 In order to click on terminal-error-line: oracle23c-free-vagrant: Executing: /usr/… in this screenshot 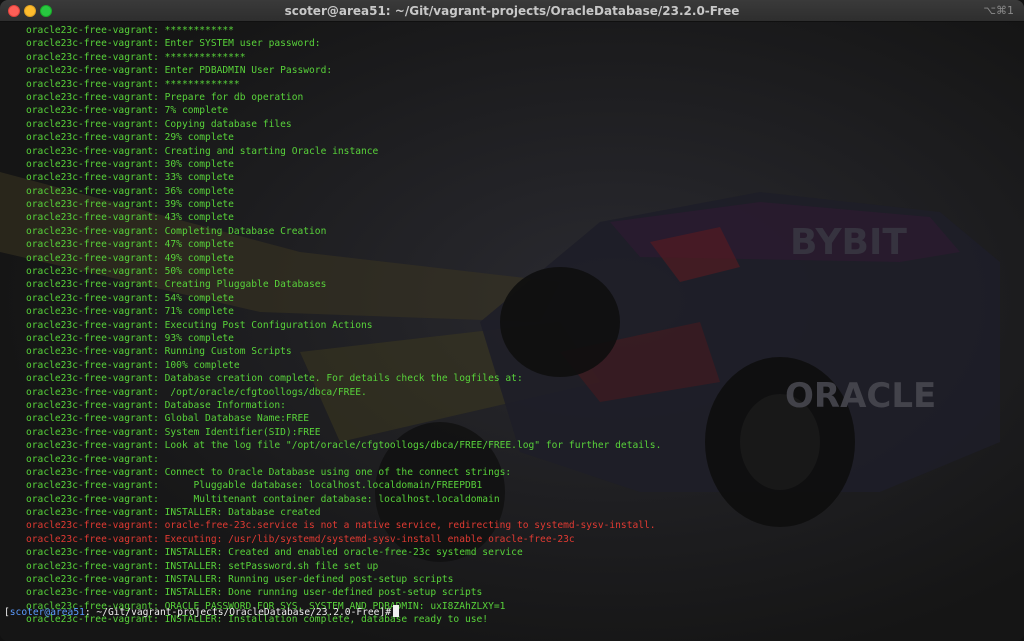, I will do `click(300, 539)`.